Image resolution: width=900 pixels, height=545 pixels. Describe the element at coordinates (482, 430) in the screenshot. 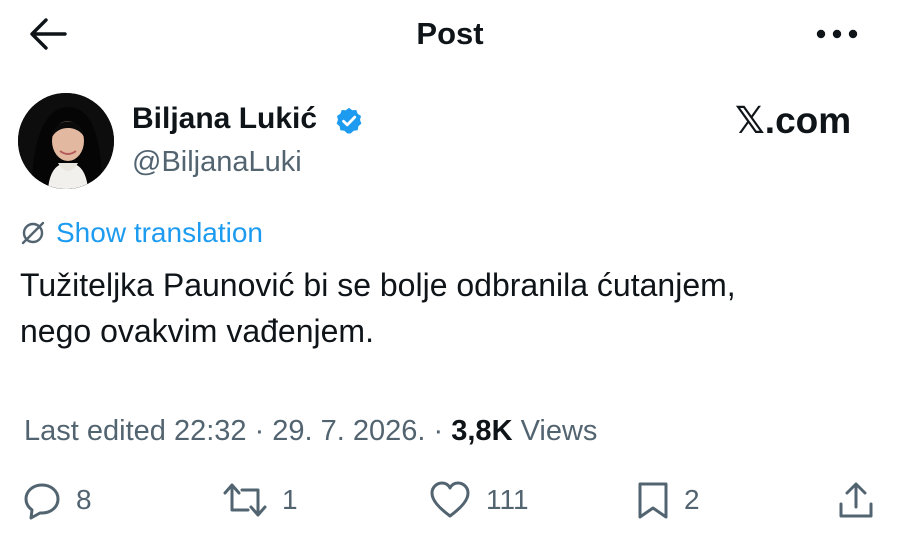

I see `views-count: 3,8K` at that location.